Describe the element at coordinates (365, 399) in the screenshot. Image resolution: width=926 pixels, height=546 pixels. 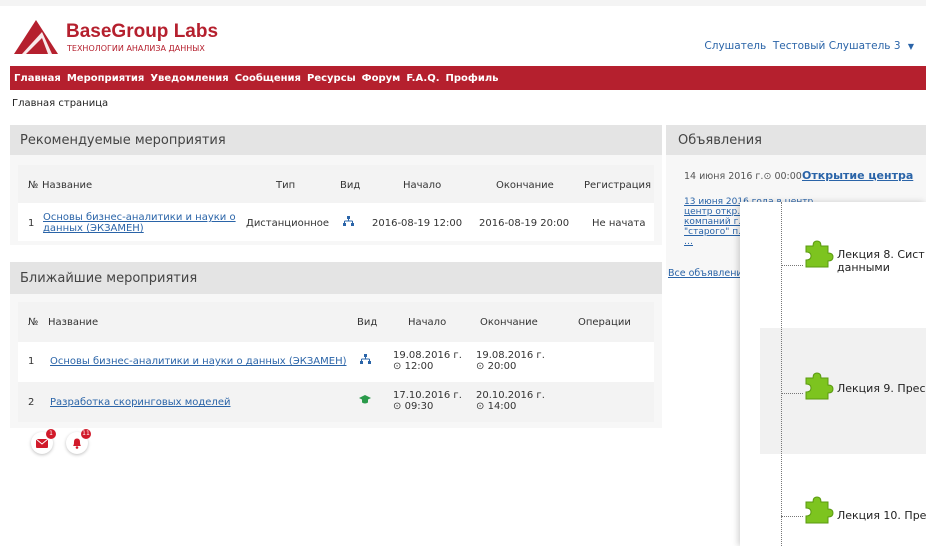
I see `graduation-cap-icon` at that location.